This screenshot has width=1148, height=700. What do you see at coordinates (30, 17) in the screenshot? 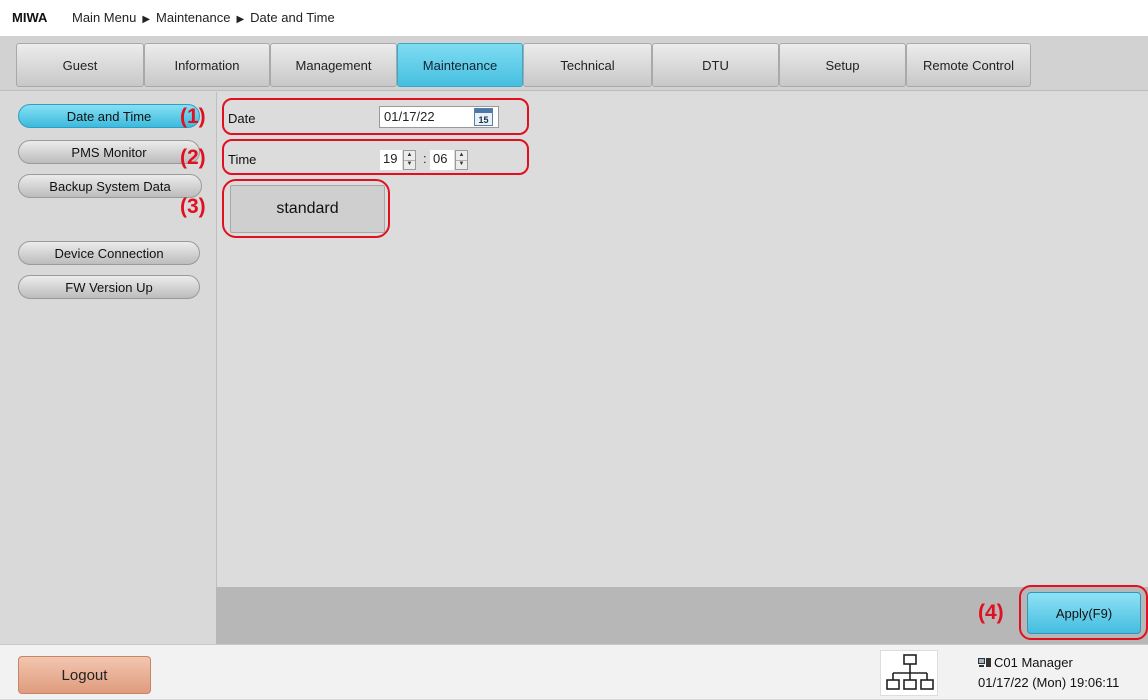
I see `brand-logo: MIWA` at bounding box center [30, 17].